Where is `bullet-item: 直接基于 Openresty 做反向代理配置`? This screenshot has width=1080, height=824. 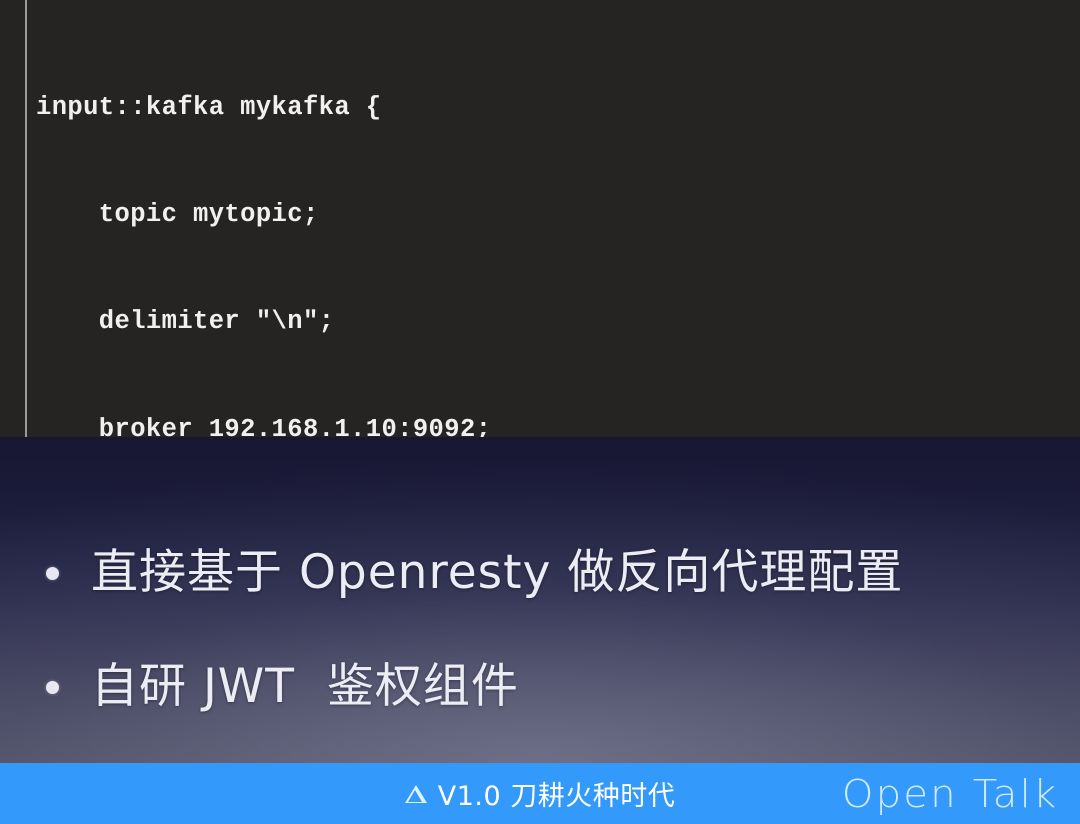 bullet-item: 直接基于 Openresty 做反向代理配置 is located at coordinates (540, 573).